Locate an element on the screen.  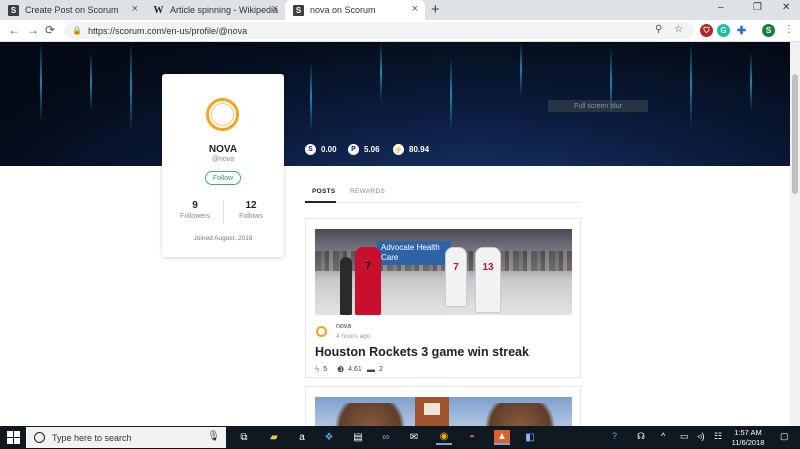
menu-dots-icon: ⋮ is located at coordinates (789, 29).